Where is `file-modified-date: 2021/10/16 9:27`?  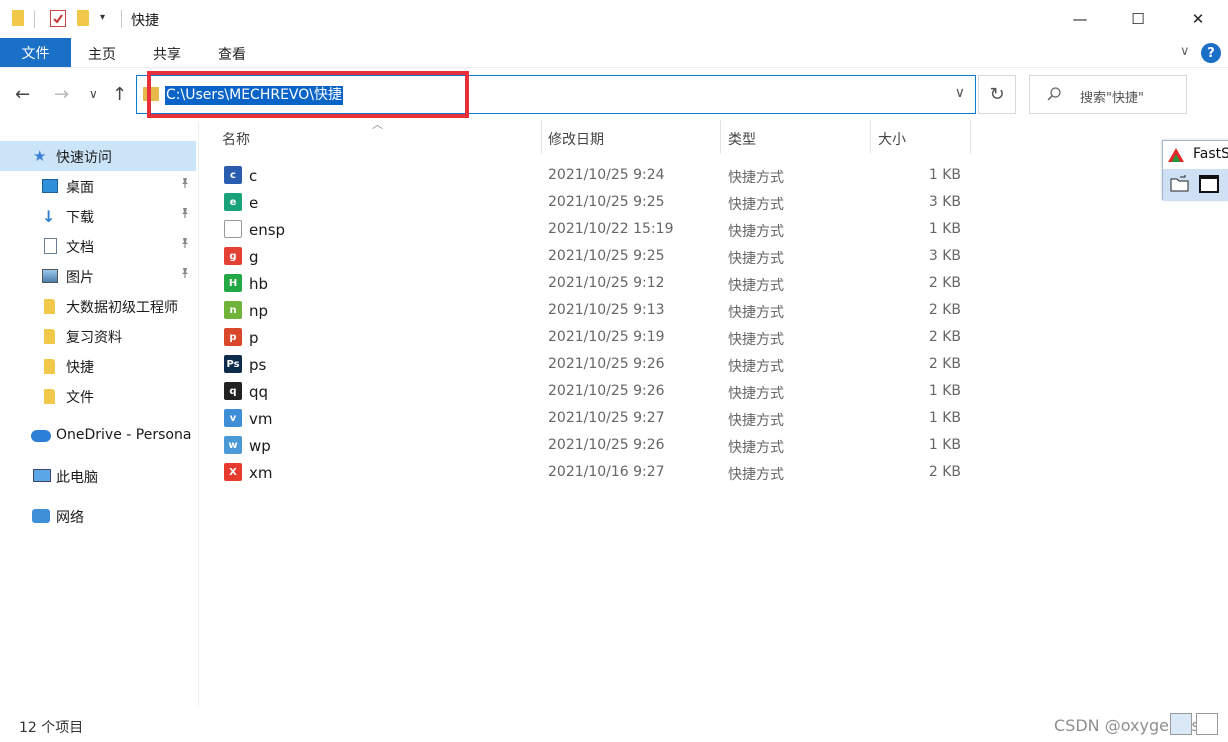
file-modified-date: 2021/10/16 9:27 is located at coordinates (606, 472).